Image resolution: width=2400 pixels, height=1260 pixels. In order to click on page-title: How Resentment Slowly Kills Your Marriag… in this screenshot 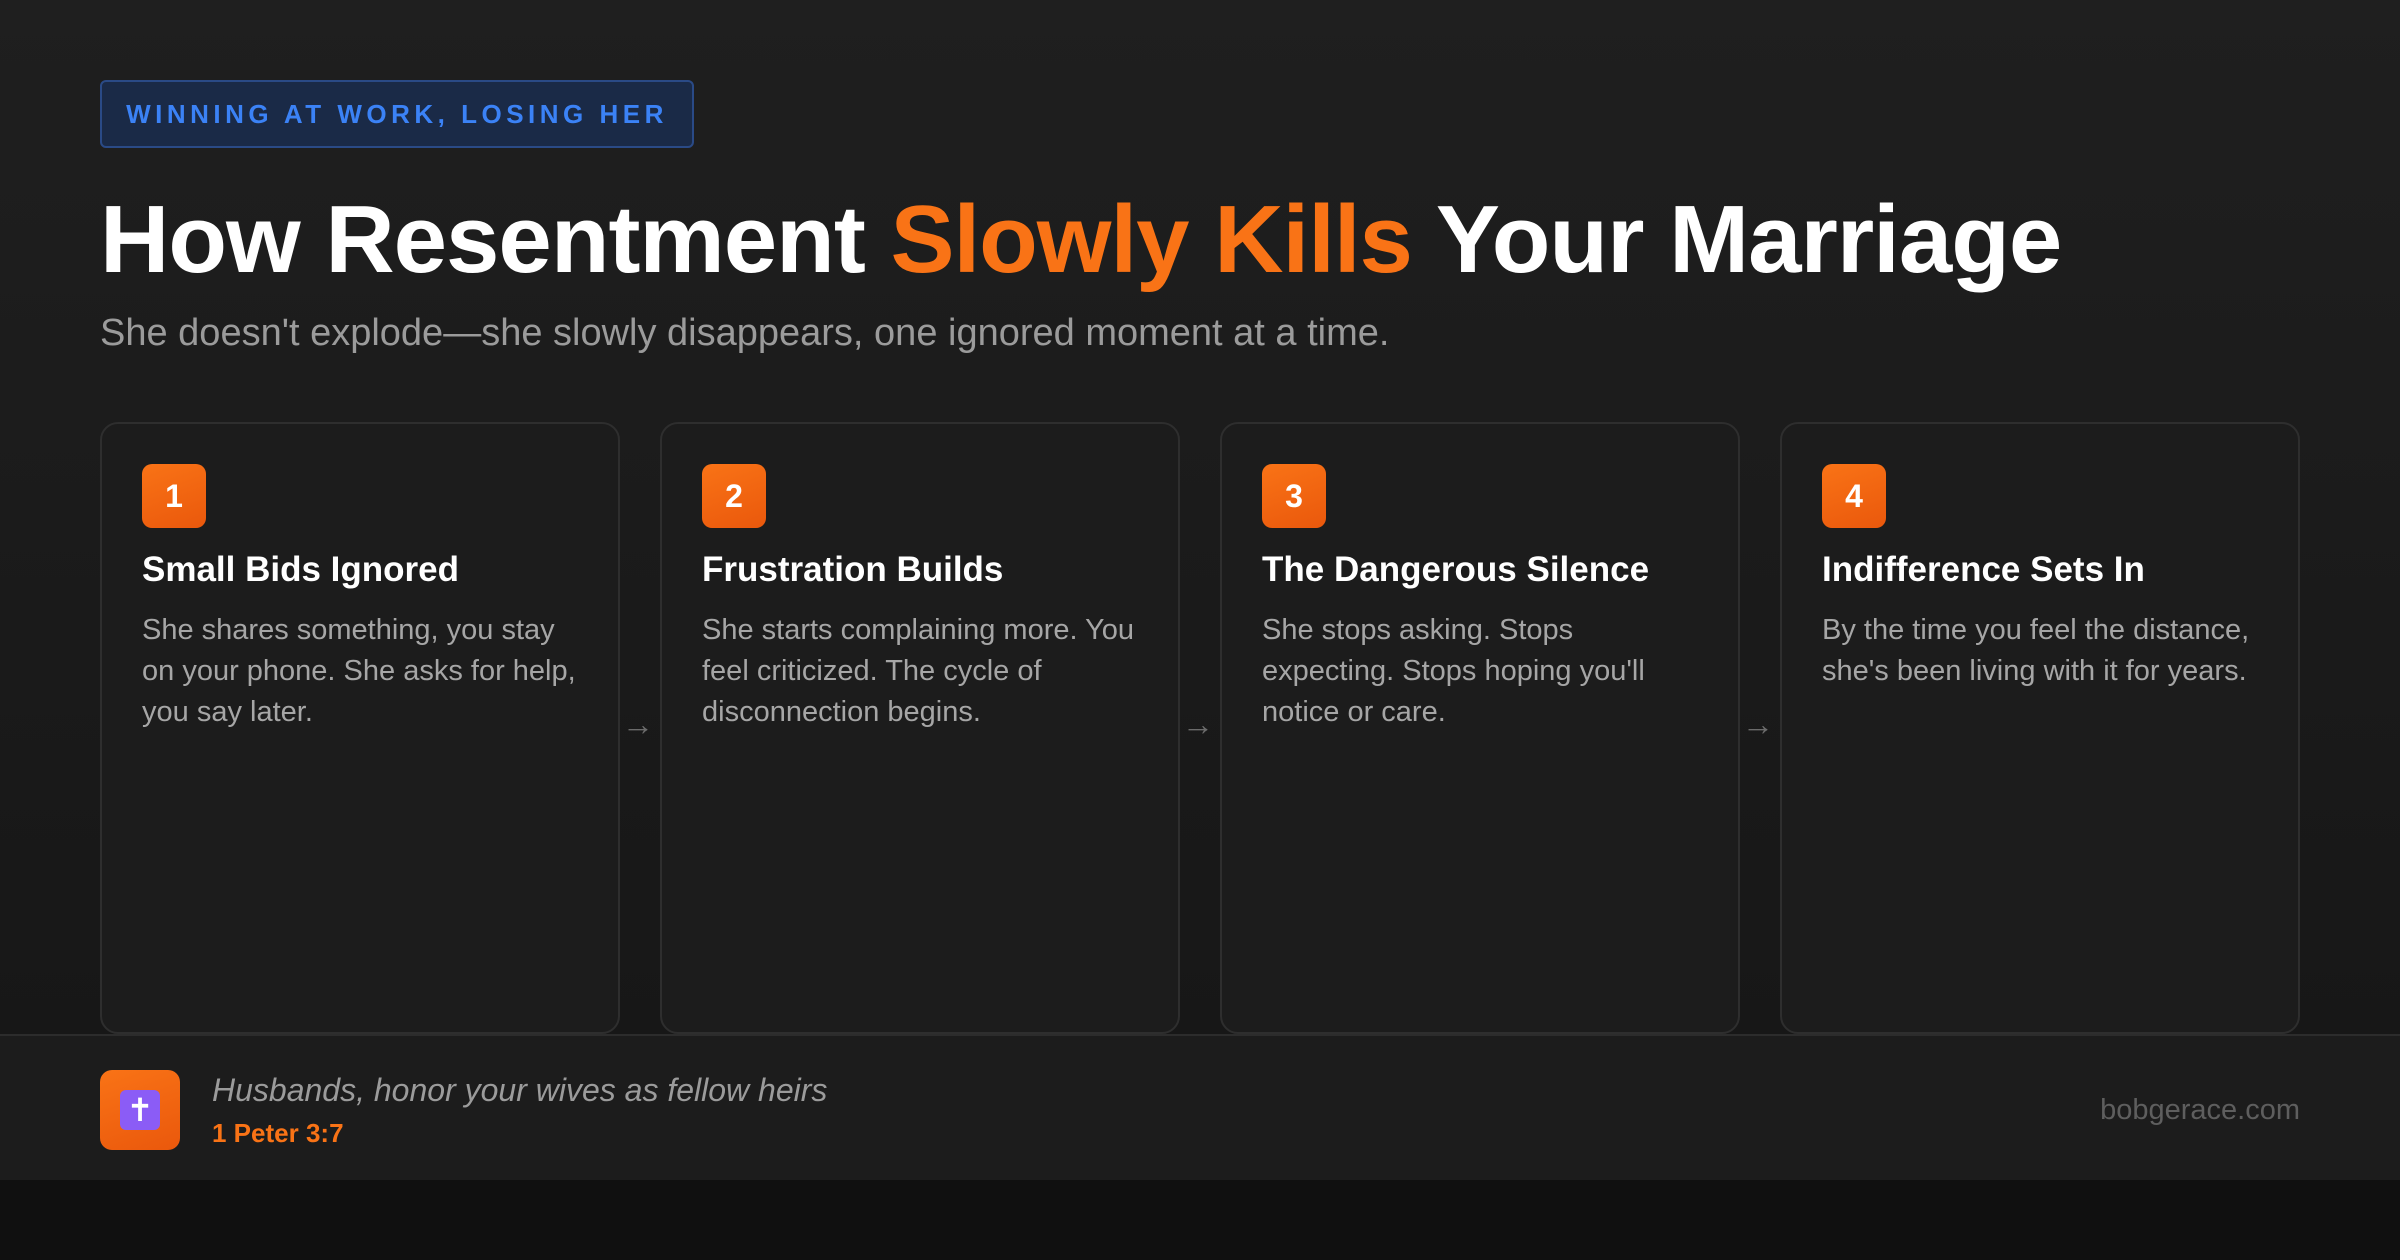, I will do `click(1081, 240)`.